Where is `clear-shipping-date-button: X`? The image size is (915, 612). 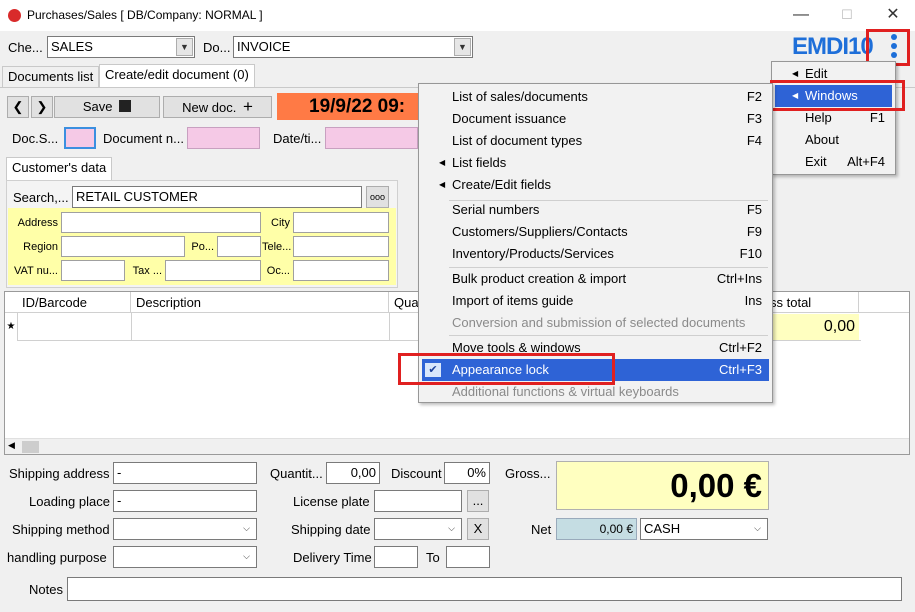 clear-shipping-date-button: X is located at coordinates (478, 529).